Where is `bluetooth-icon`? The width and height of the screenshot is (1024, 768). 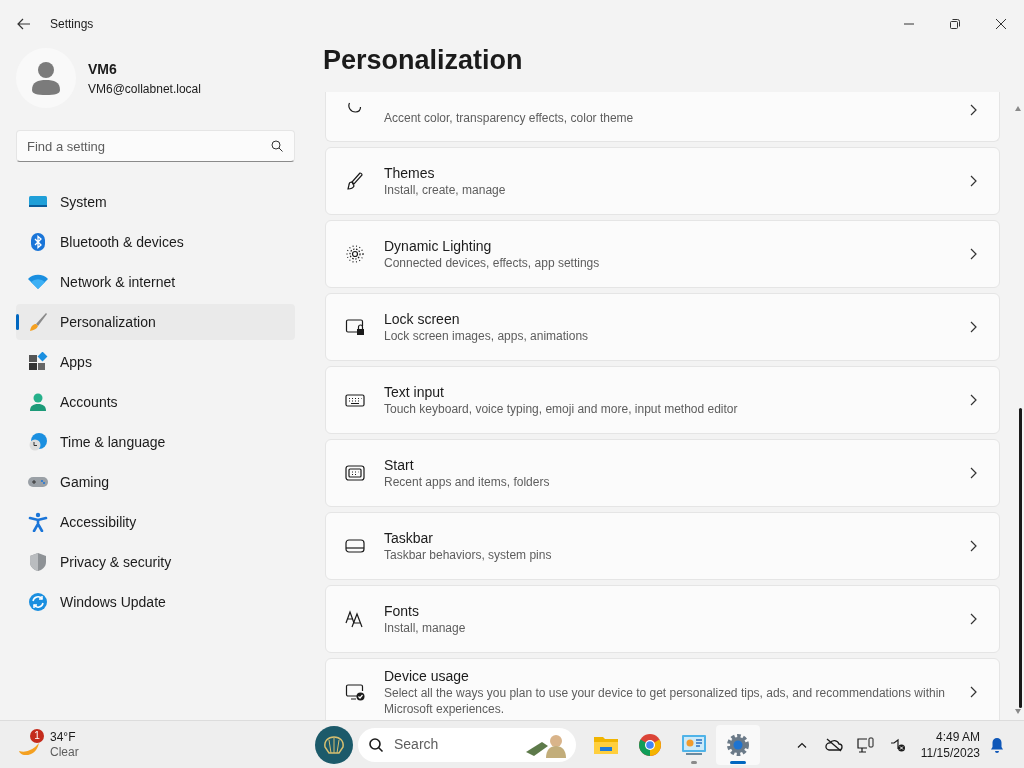 bluetooth-icon is located at coordinates (38, 242).